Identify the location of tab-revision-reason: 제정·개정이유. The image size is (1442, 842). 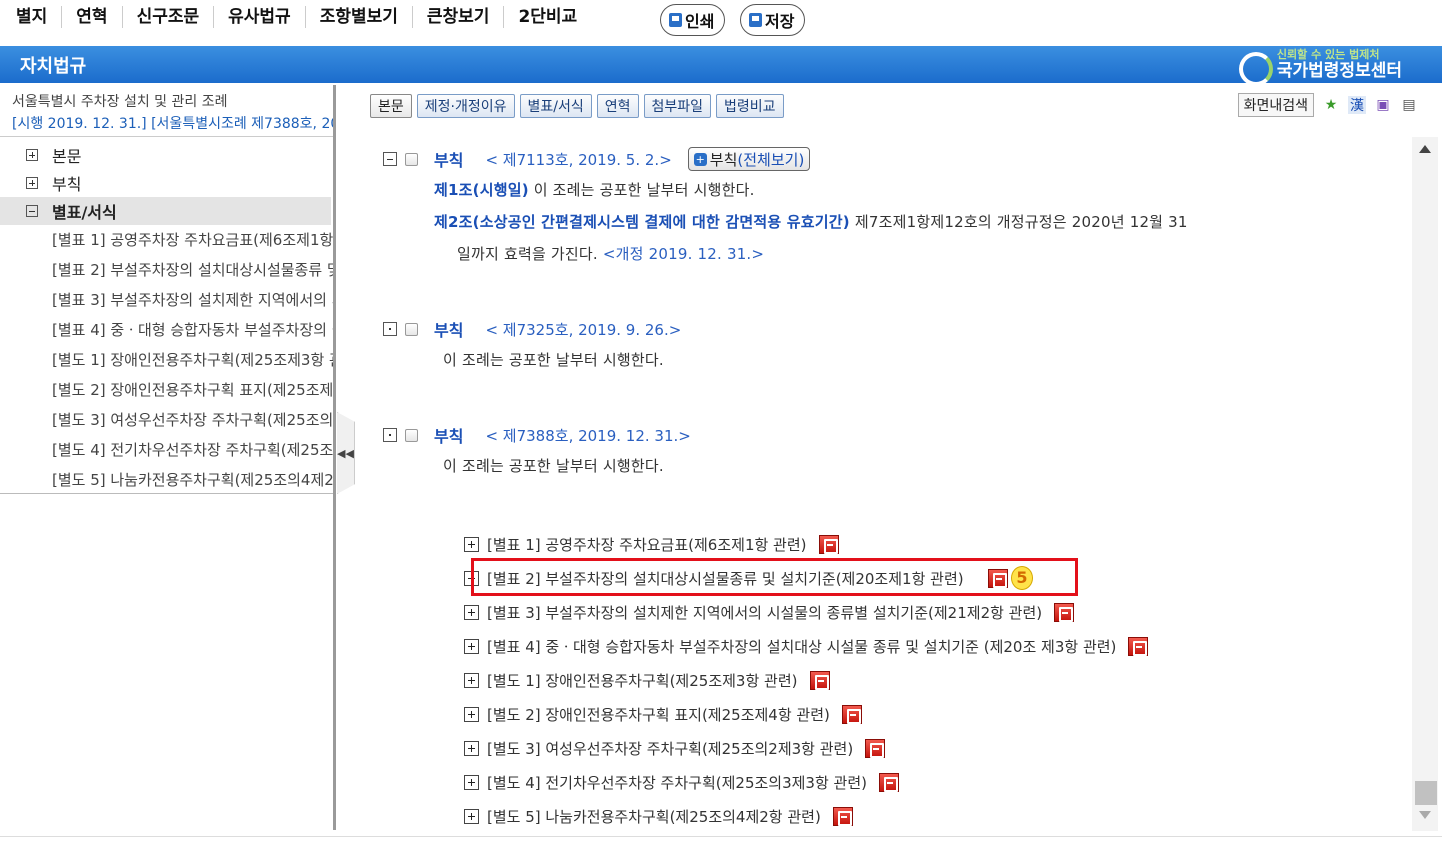
(465, 106).